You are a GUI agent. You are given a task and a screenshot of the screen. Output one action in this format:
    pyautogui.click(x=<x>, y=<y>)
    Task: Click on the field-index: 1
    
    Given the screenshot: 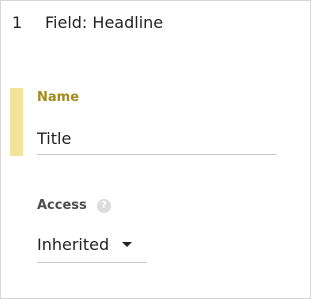 What is the action you would take?
    pyautogui.click(x=17, y=22)
    